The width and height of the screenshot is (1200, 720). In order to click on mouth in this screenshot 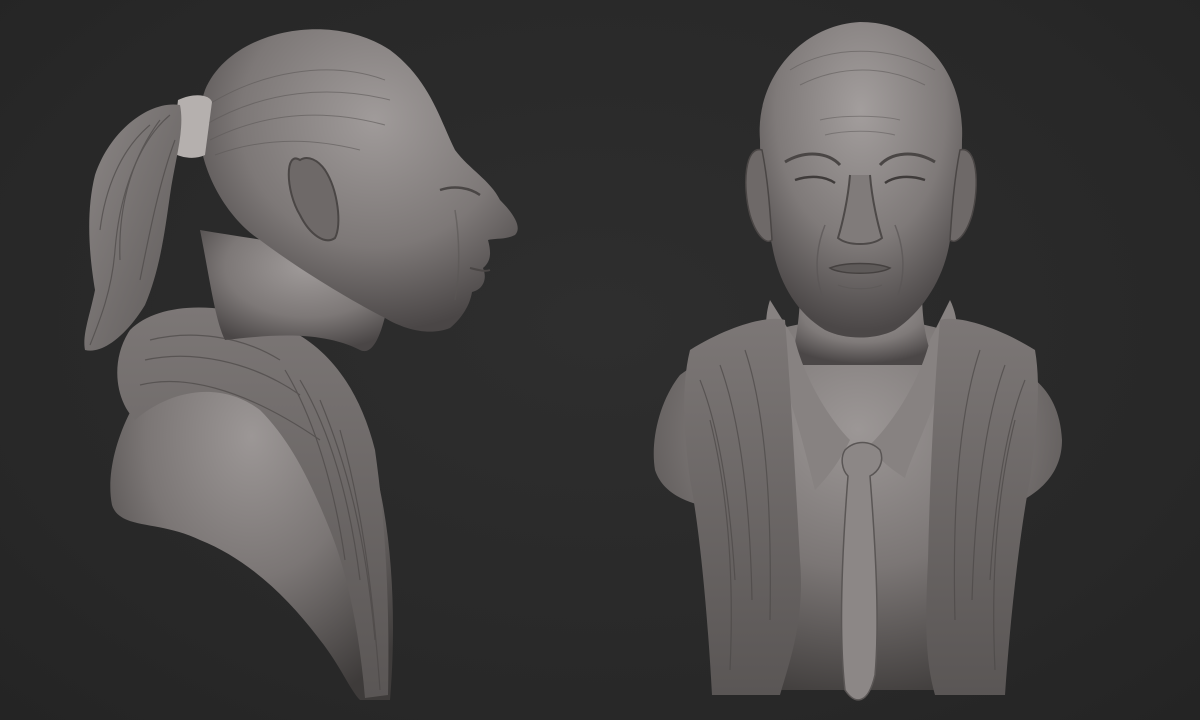, I will do `click(860, 268)`.